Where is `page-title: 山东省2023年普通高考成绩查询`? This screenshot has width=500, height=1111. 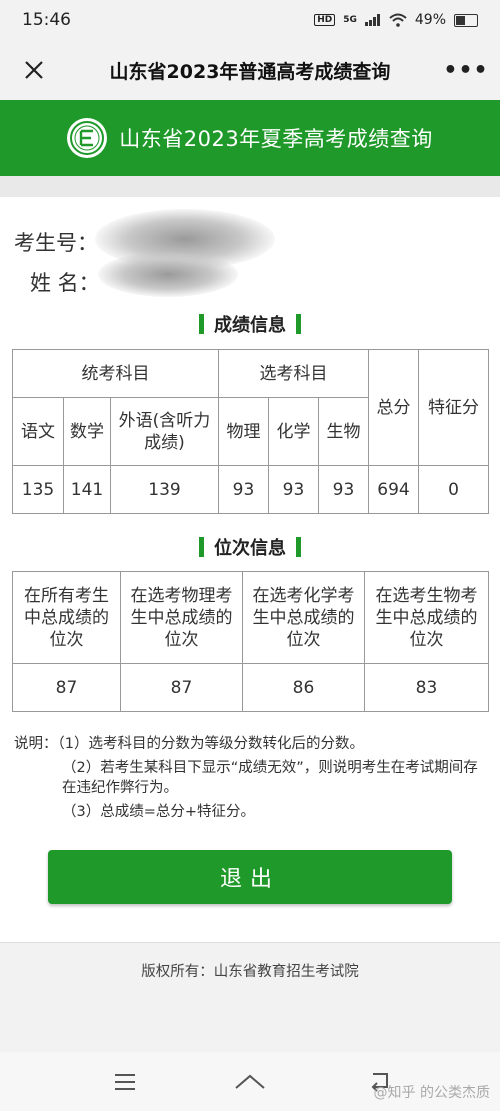 page-title: 山东省2023年普通高考成绩查询 is located at coordinates (250, 71).